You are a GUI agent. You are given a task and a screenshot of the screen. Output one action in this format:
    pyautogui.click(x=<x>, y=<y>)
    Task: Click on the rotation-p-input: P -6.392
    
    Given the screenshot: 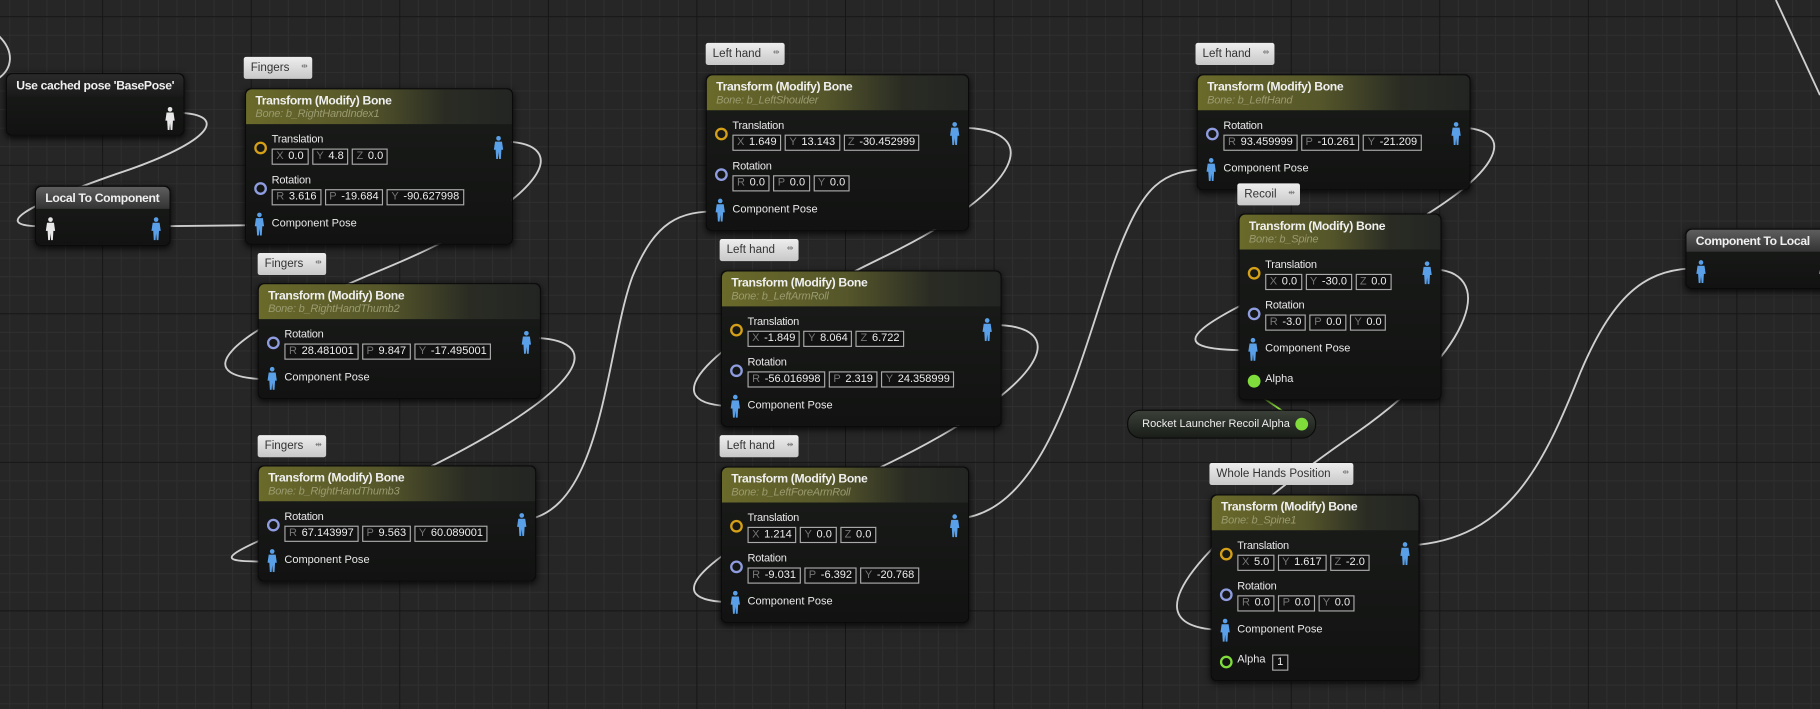 What is the action you would take?
    pyautogui.click(x=830, y=575)
    